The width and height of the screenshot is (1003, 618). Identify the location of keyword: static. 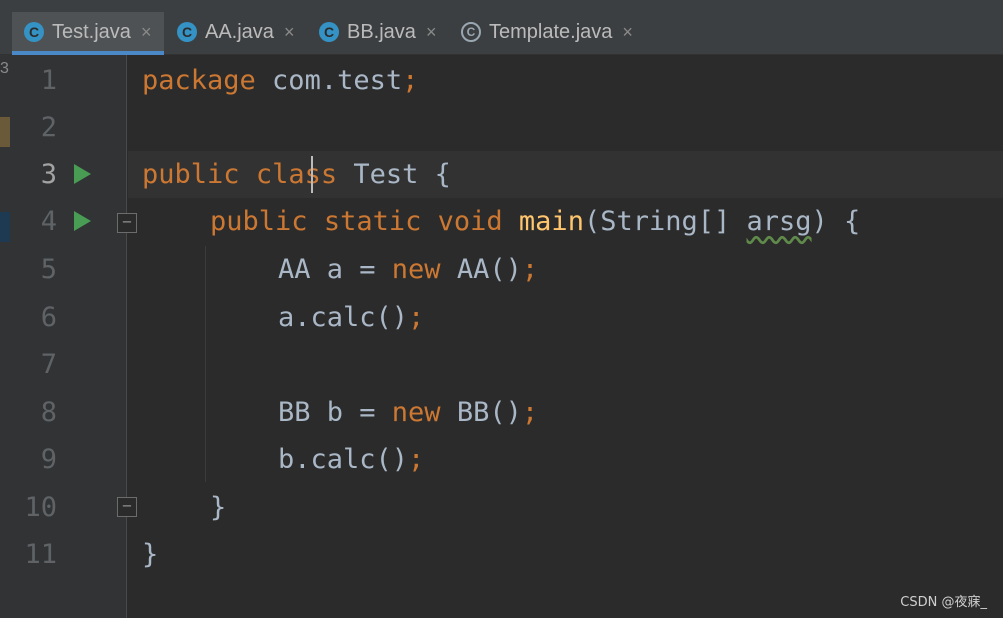
(372, 221).